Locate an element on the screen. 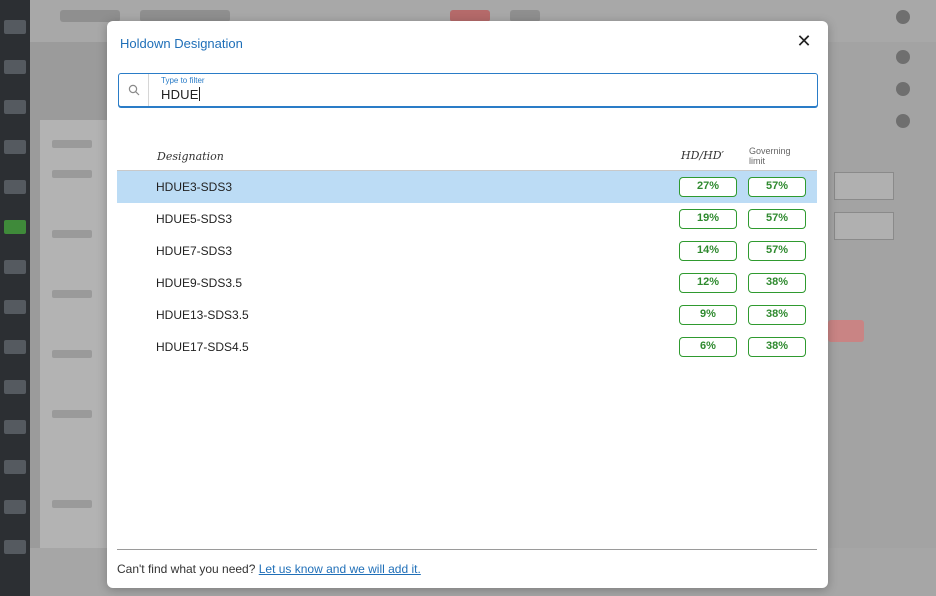  dialog-title: Holdown Designation is located at coordinates (181, 43).